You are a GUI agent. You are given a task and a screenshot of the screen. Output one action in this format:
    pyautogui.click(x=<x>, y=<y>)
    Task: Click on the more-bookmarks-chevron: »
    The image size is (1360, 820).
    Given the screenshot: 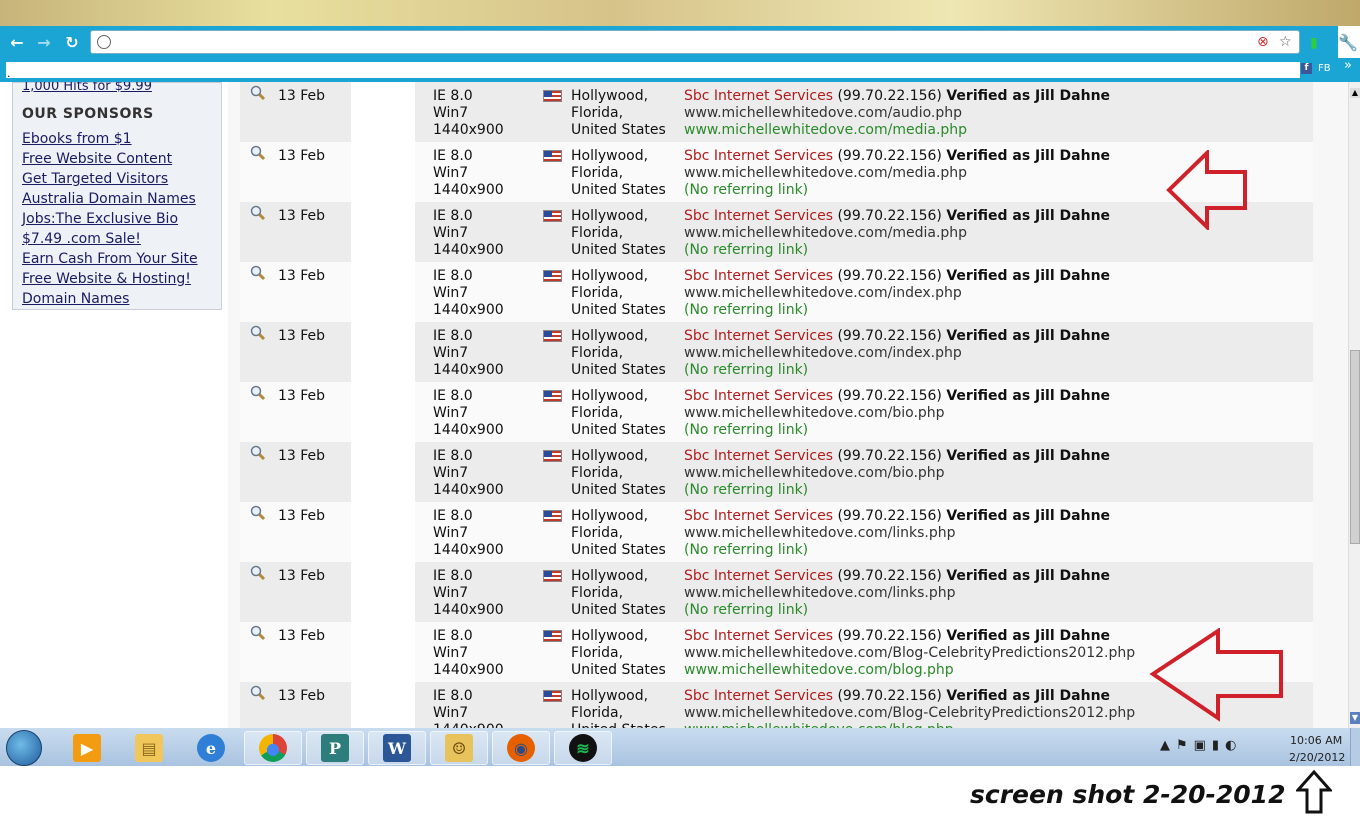 What is the action you would take?
    pyautogui.click(x=1348, y=65)
    